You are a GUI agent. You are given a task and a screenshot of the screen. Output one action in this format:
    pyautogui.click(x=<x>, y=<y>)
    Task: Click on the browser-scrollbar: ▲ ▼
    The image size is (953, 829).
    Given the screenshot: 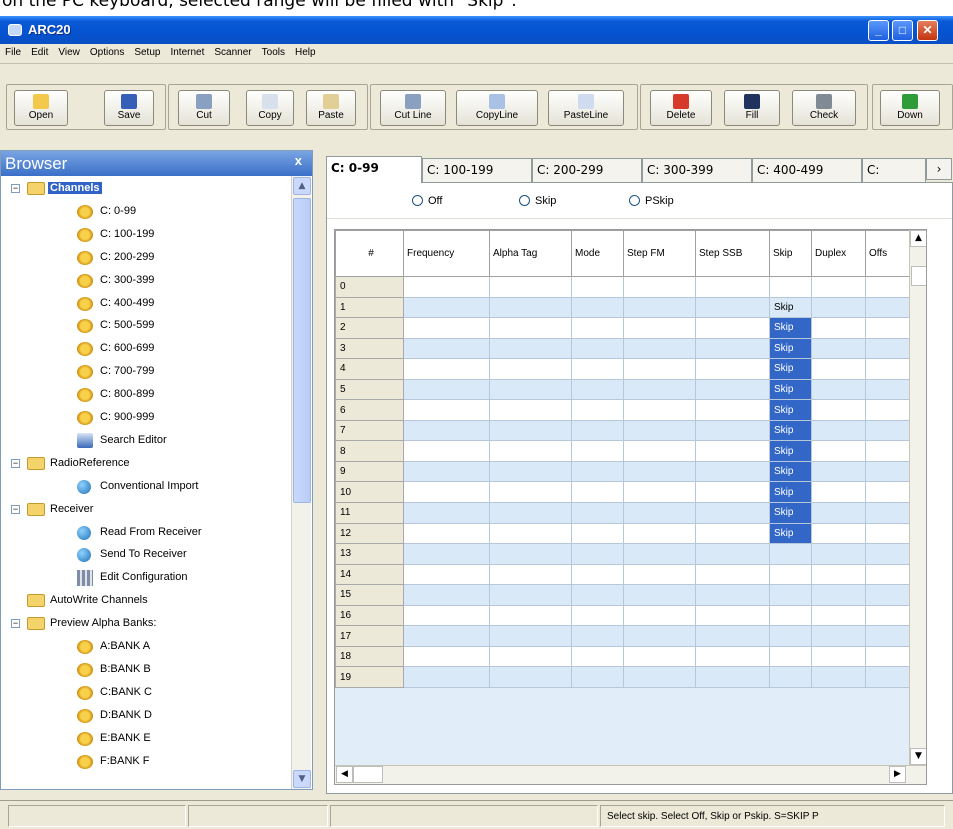 What is the action you would take?
    pyautogui.click(x=301, y=482)
    